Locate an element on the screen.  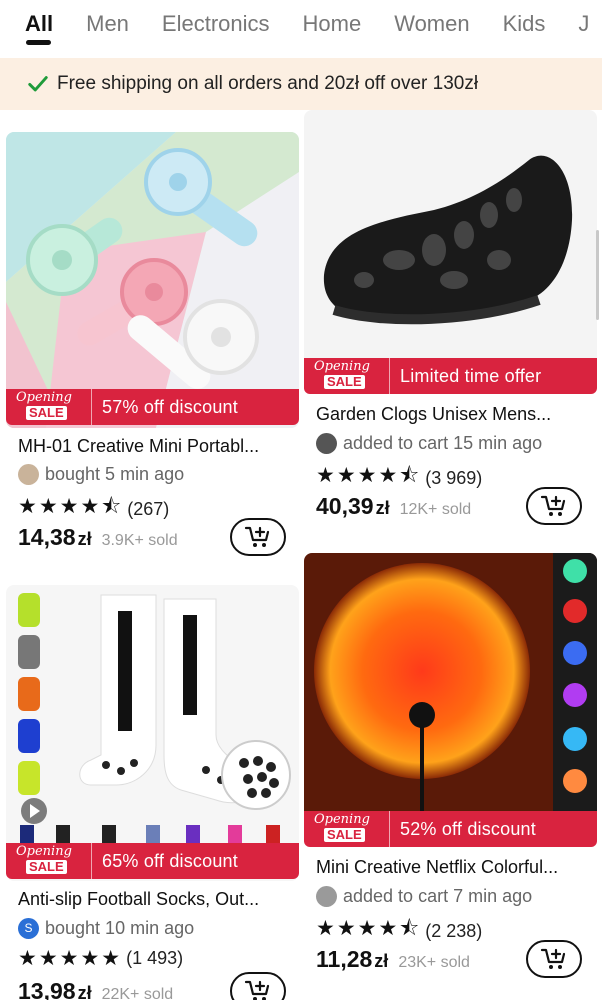
promo-strip: Opening SALE 65% off discount is located at coordinates (152, 861).